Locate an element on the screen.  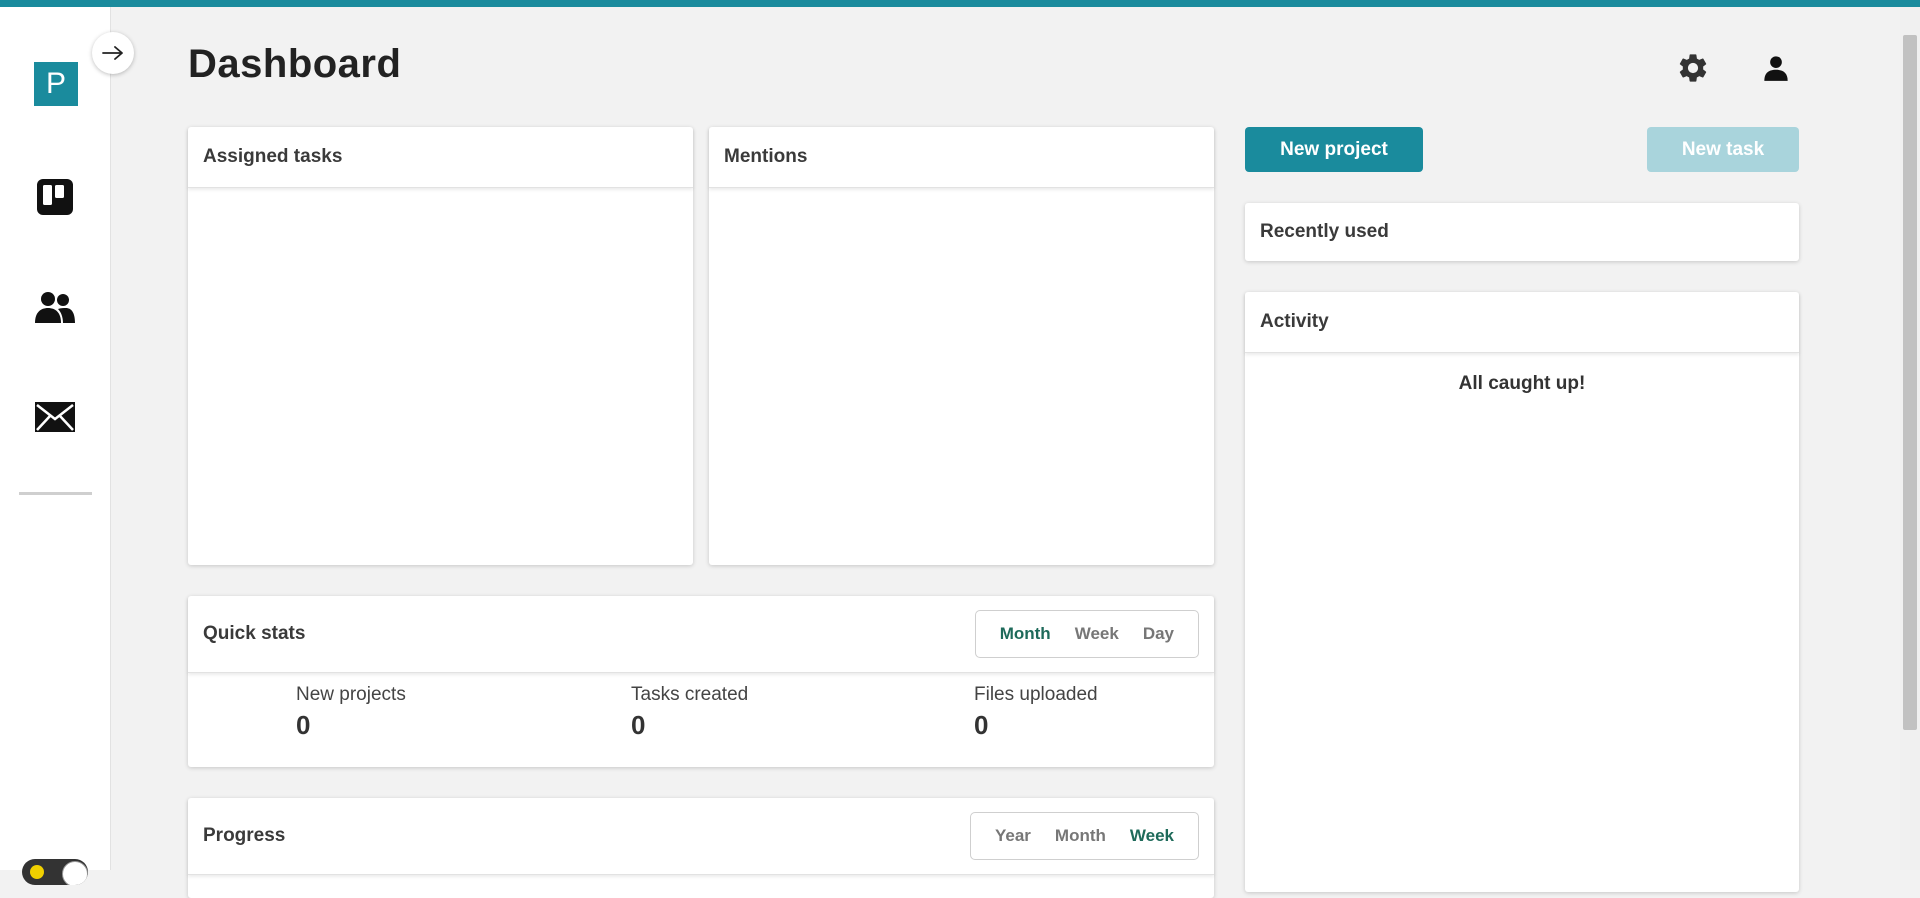
quick-stats-title: Quick stats is located at coordinates (254, 633).